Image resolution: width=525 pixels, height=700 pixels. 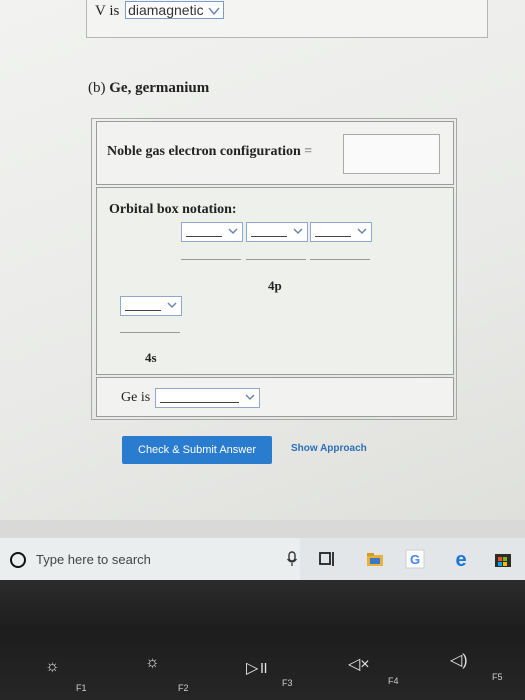 I want to click on key-f3: F3, so click(x=287, y=683).